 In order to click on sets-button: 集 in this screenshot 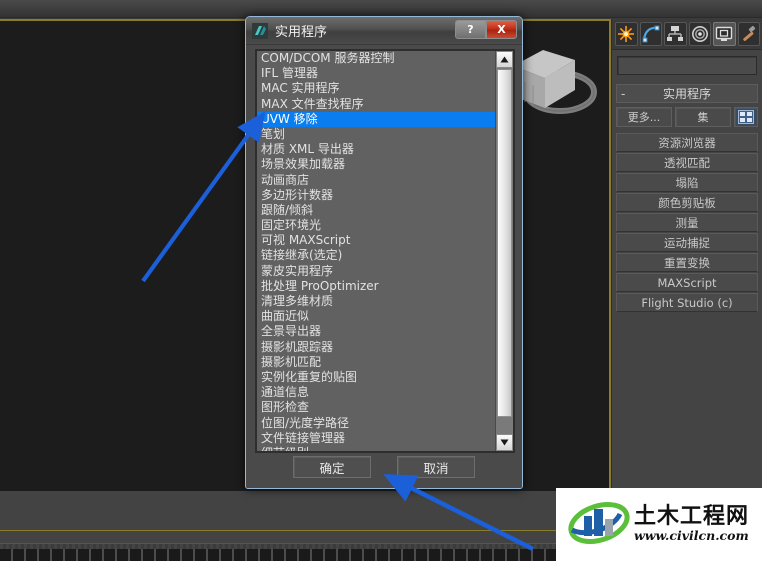, I will do `click(703, 117)`.